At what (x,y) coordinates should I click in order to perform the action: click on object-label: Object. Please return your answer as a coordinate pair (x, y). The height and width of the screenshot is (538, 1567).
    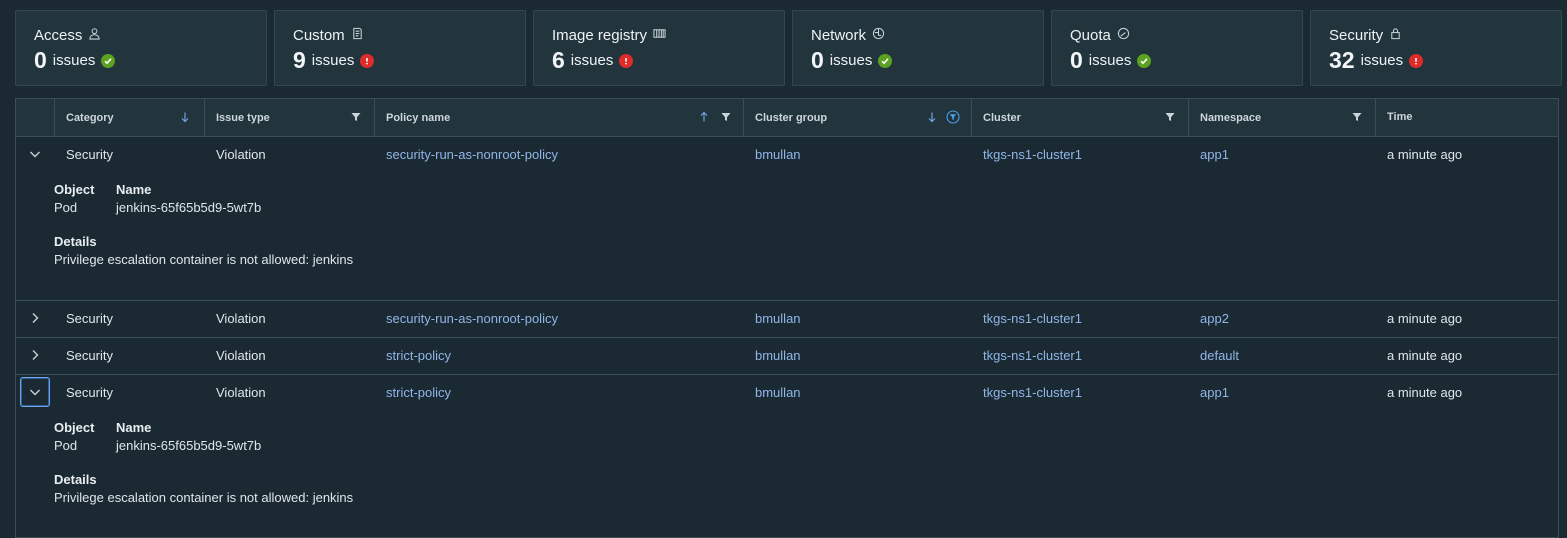
    Looking at the image, I should click on (74, 427).